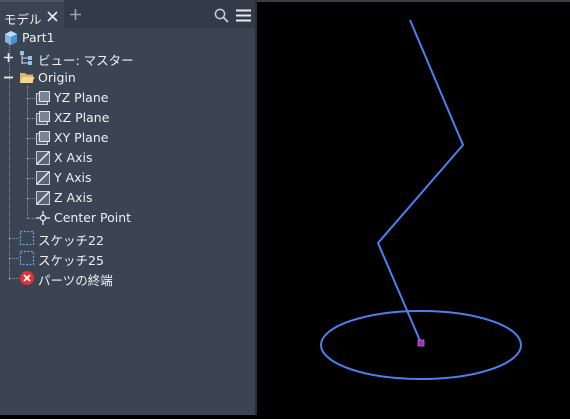  Describe the element at coordinates (8, 77) in the screenshot. I see `collapse-minus-icon` at that location.